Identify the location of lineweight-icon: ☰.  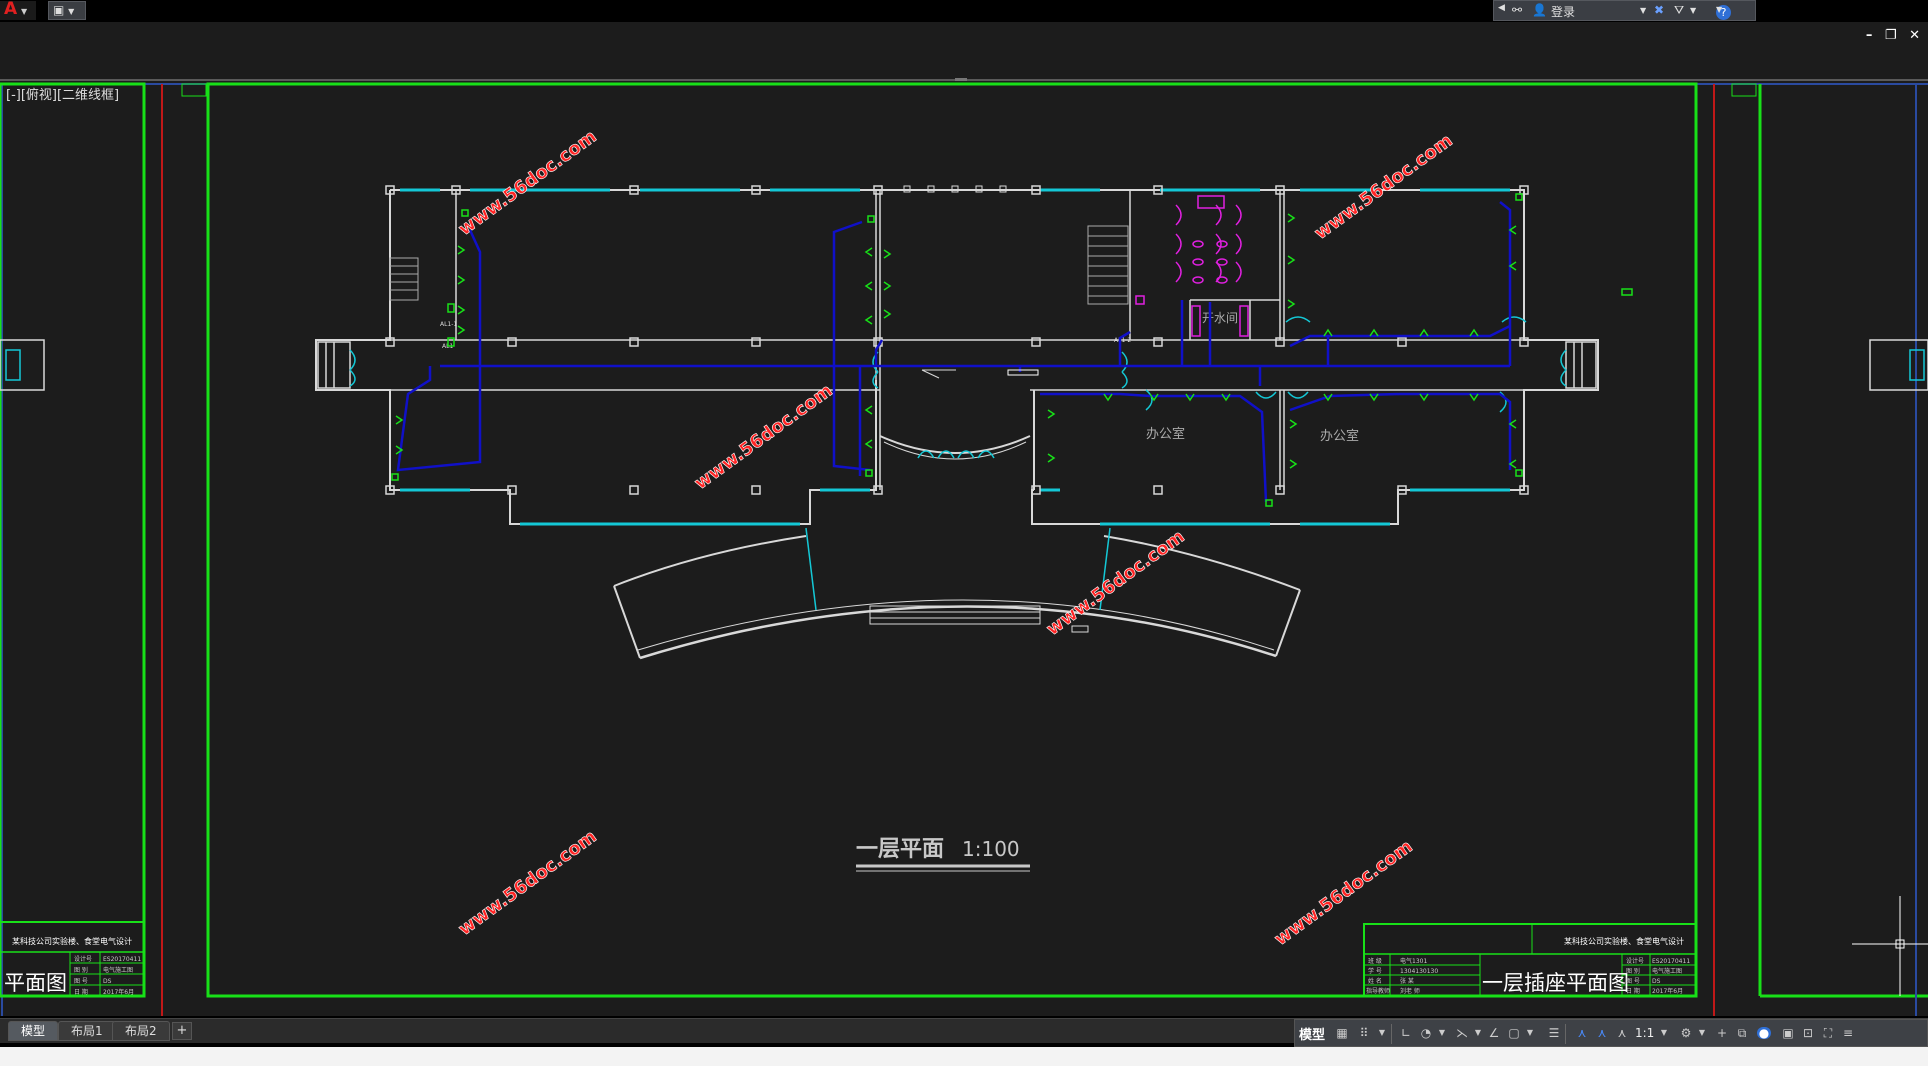
(1554, 1033).